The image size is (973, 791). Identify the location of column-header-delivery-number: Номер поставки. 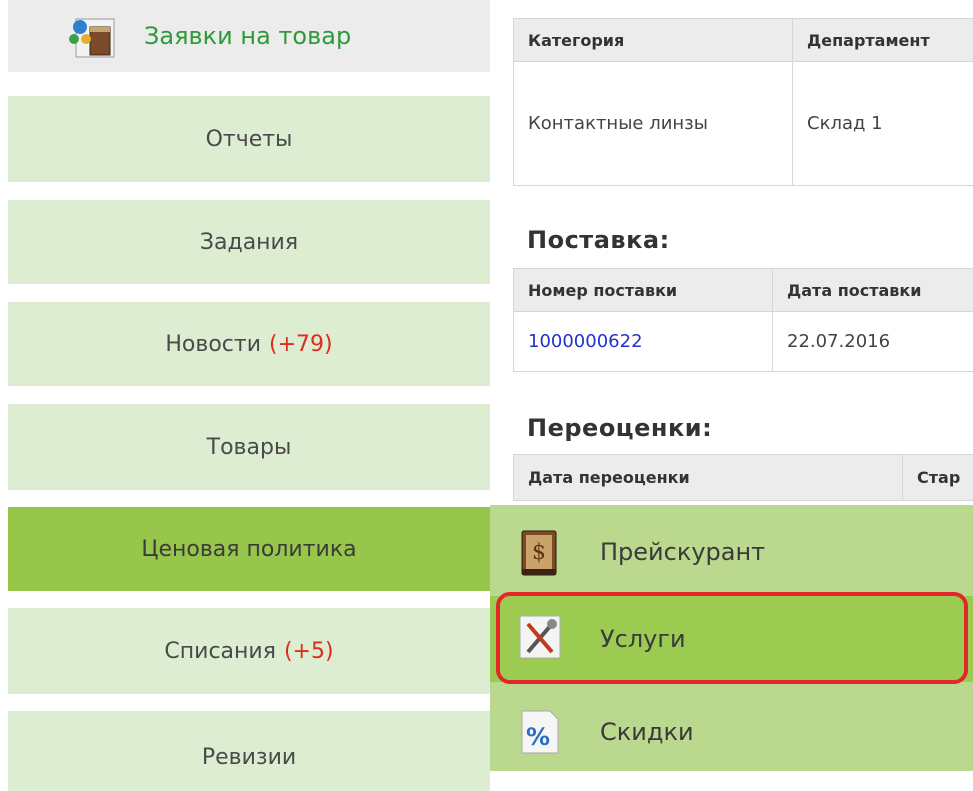
(643, 290).